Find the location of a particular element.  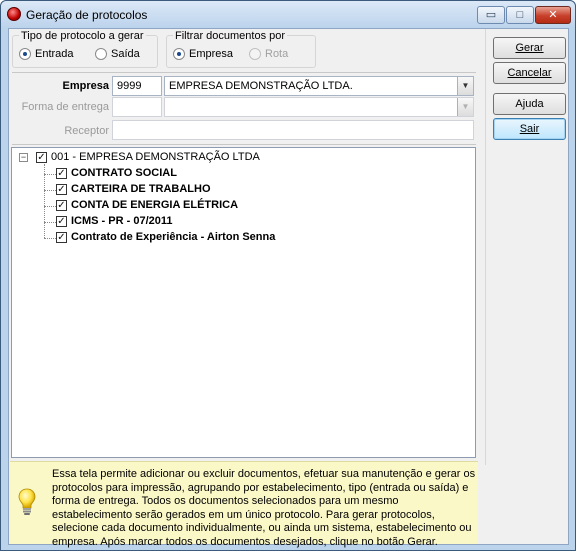

tree-item-label: ICMS - PR - 07/2011 is located at coordinates (122, 221).